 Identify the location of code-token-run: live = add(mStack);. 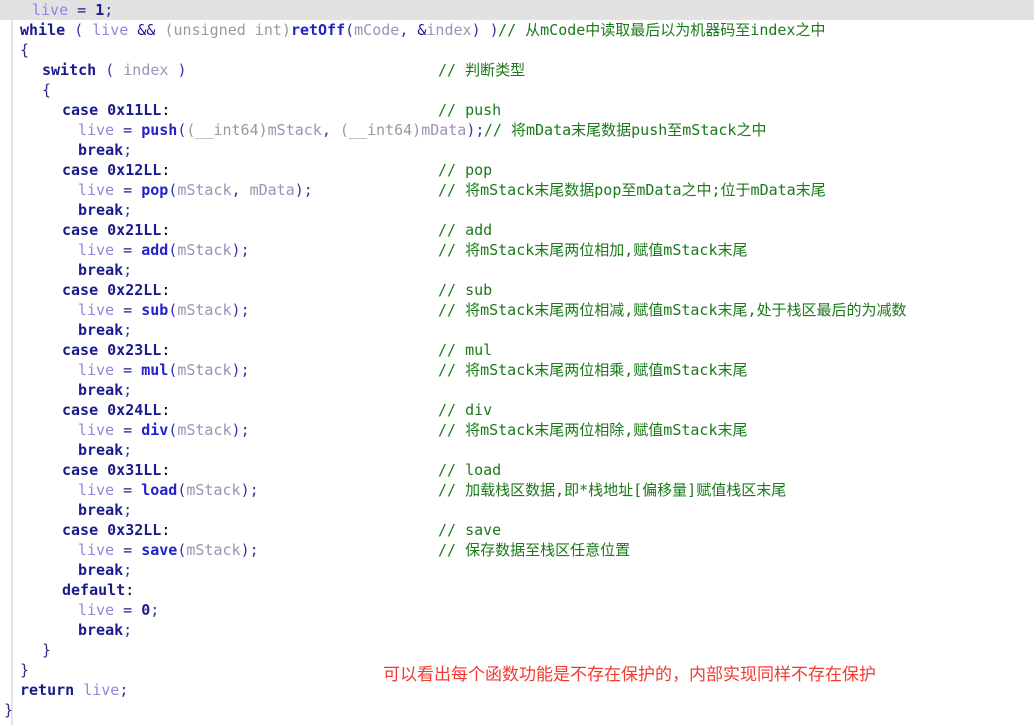
(164, 250).